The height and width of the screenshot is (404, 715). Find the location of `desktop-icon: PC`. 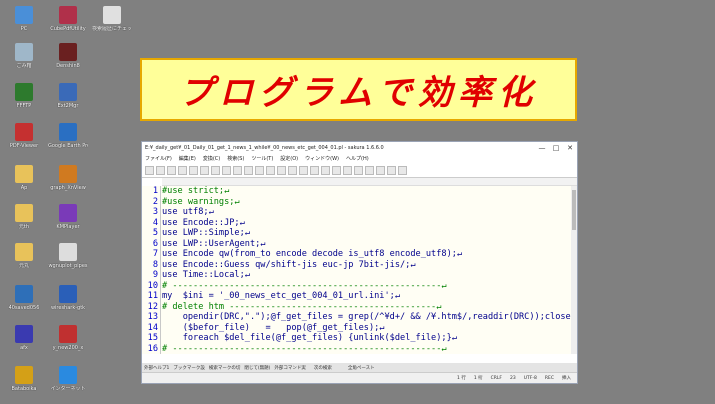

desktop-icon: PC is located at coordinates (24, 19).